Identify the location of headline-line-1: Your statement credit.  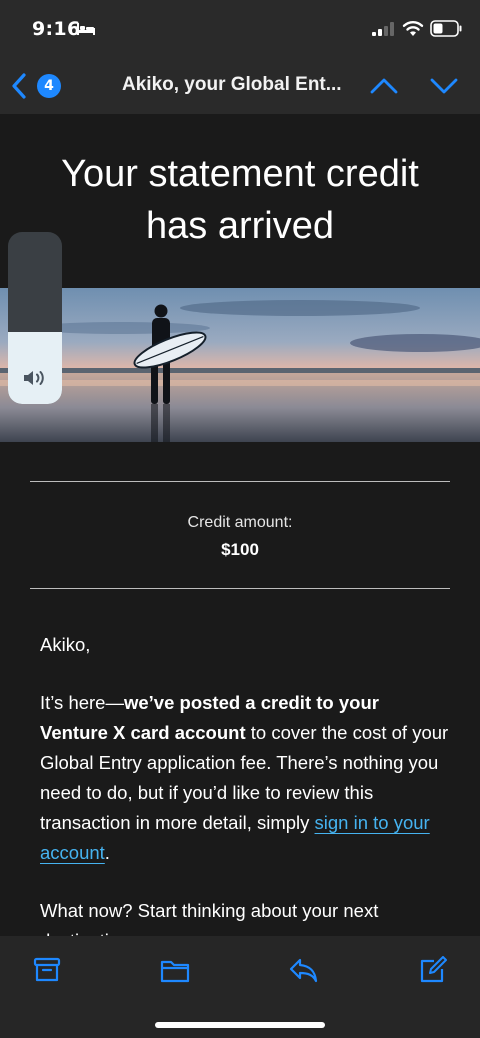
(240, 174).